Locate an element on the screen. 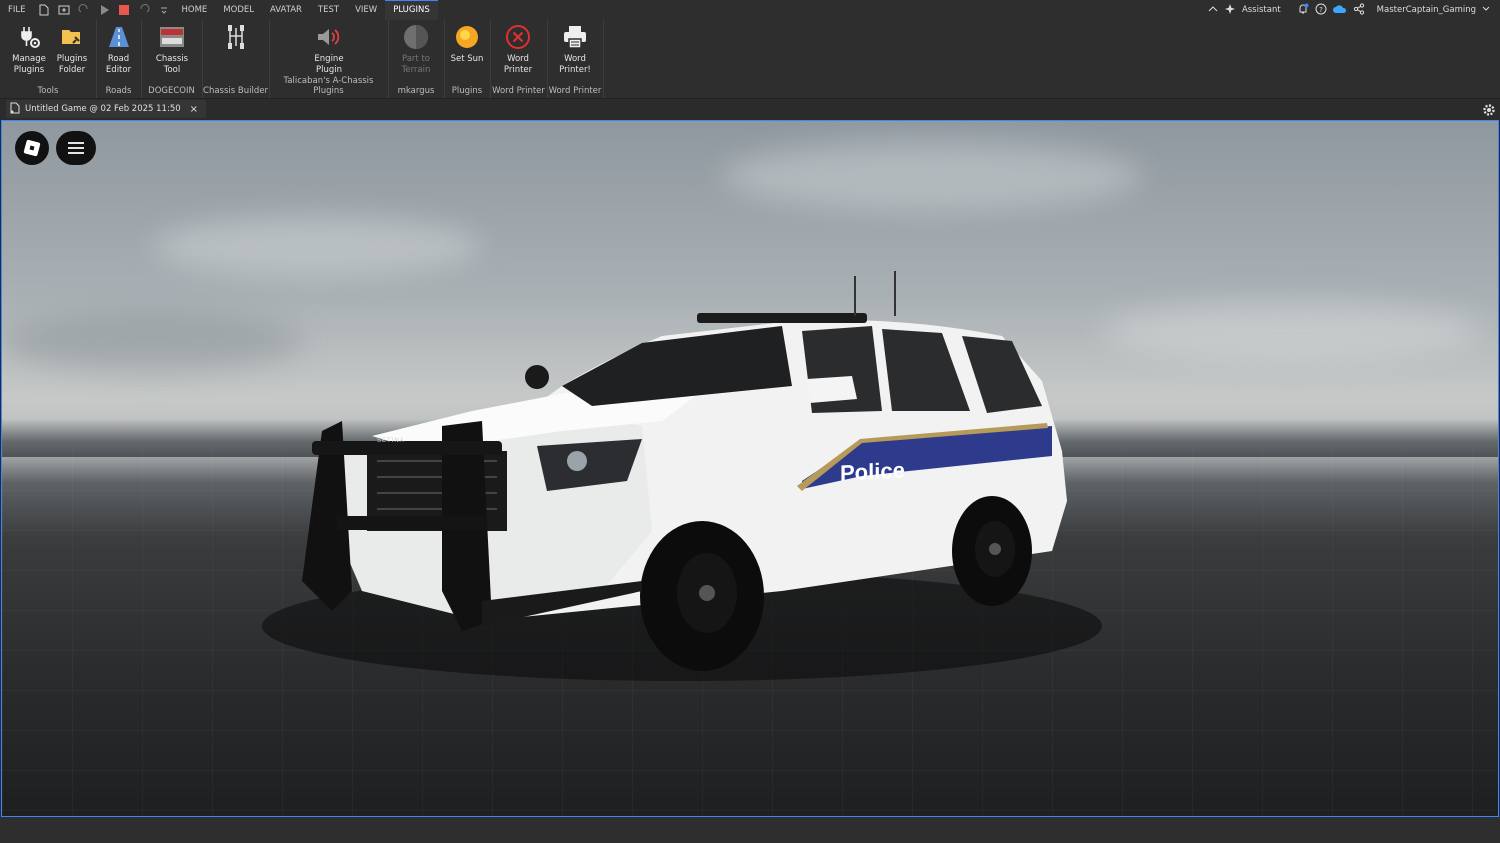 Image resolution: width=1500 pixels, height=843 pixels. new-file-icon is located at coordinates (44, 10).